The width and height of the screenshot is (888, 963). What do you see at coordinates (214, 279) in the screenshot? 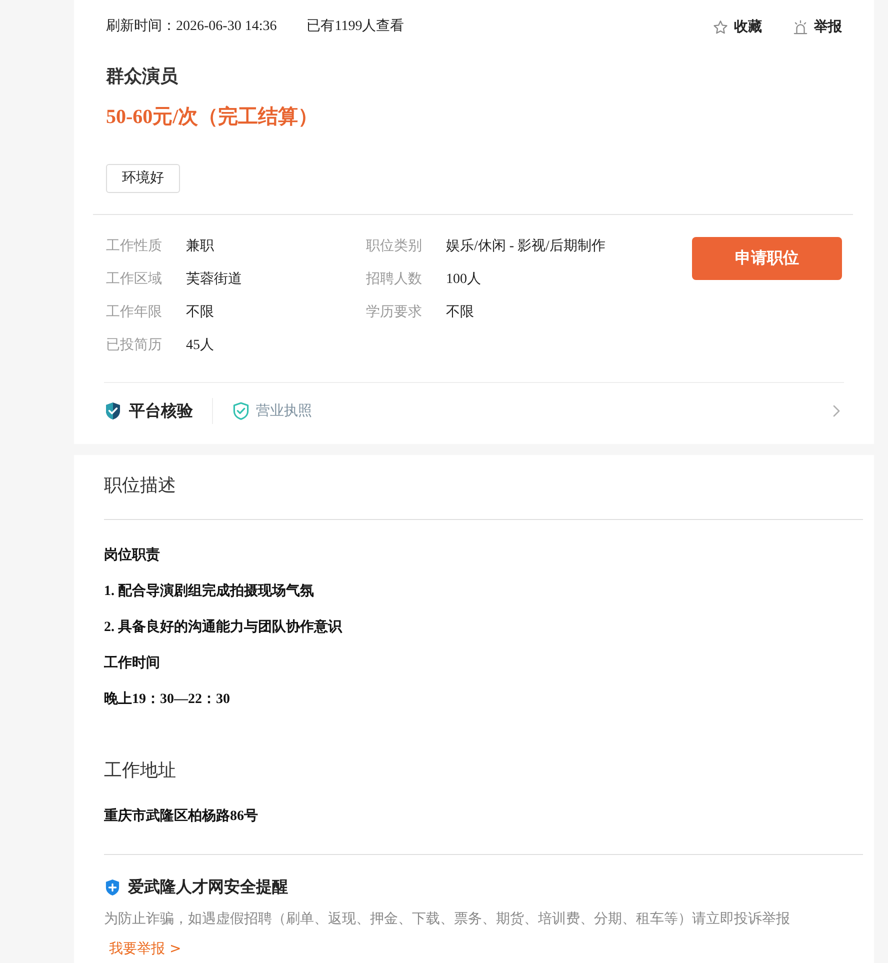
I see `detail-value: 芙蓉街道` at bounding box center [214, 279].